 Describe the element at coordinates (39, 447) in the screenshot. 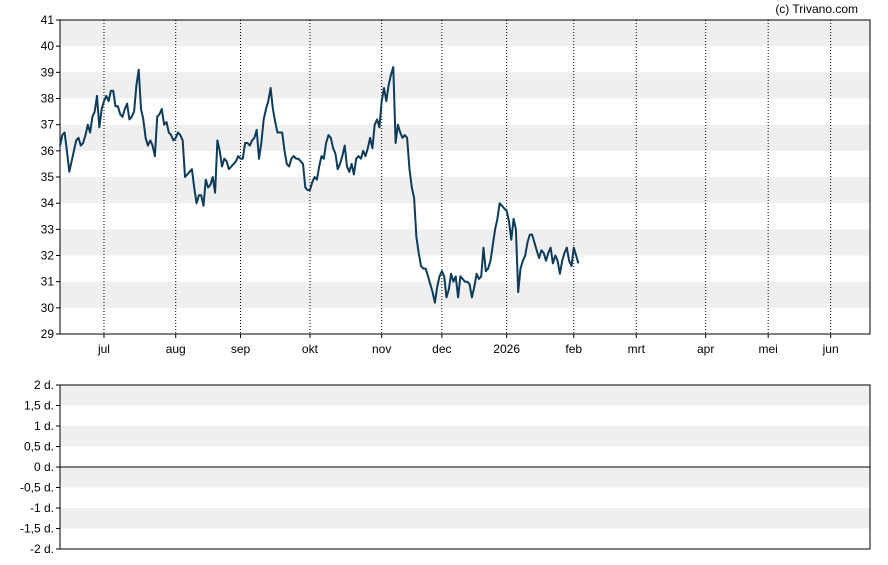

I see `bottom-y-tick-label: 0,5 d.` at that location.